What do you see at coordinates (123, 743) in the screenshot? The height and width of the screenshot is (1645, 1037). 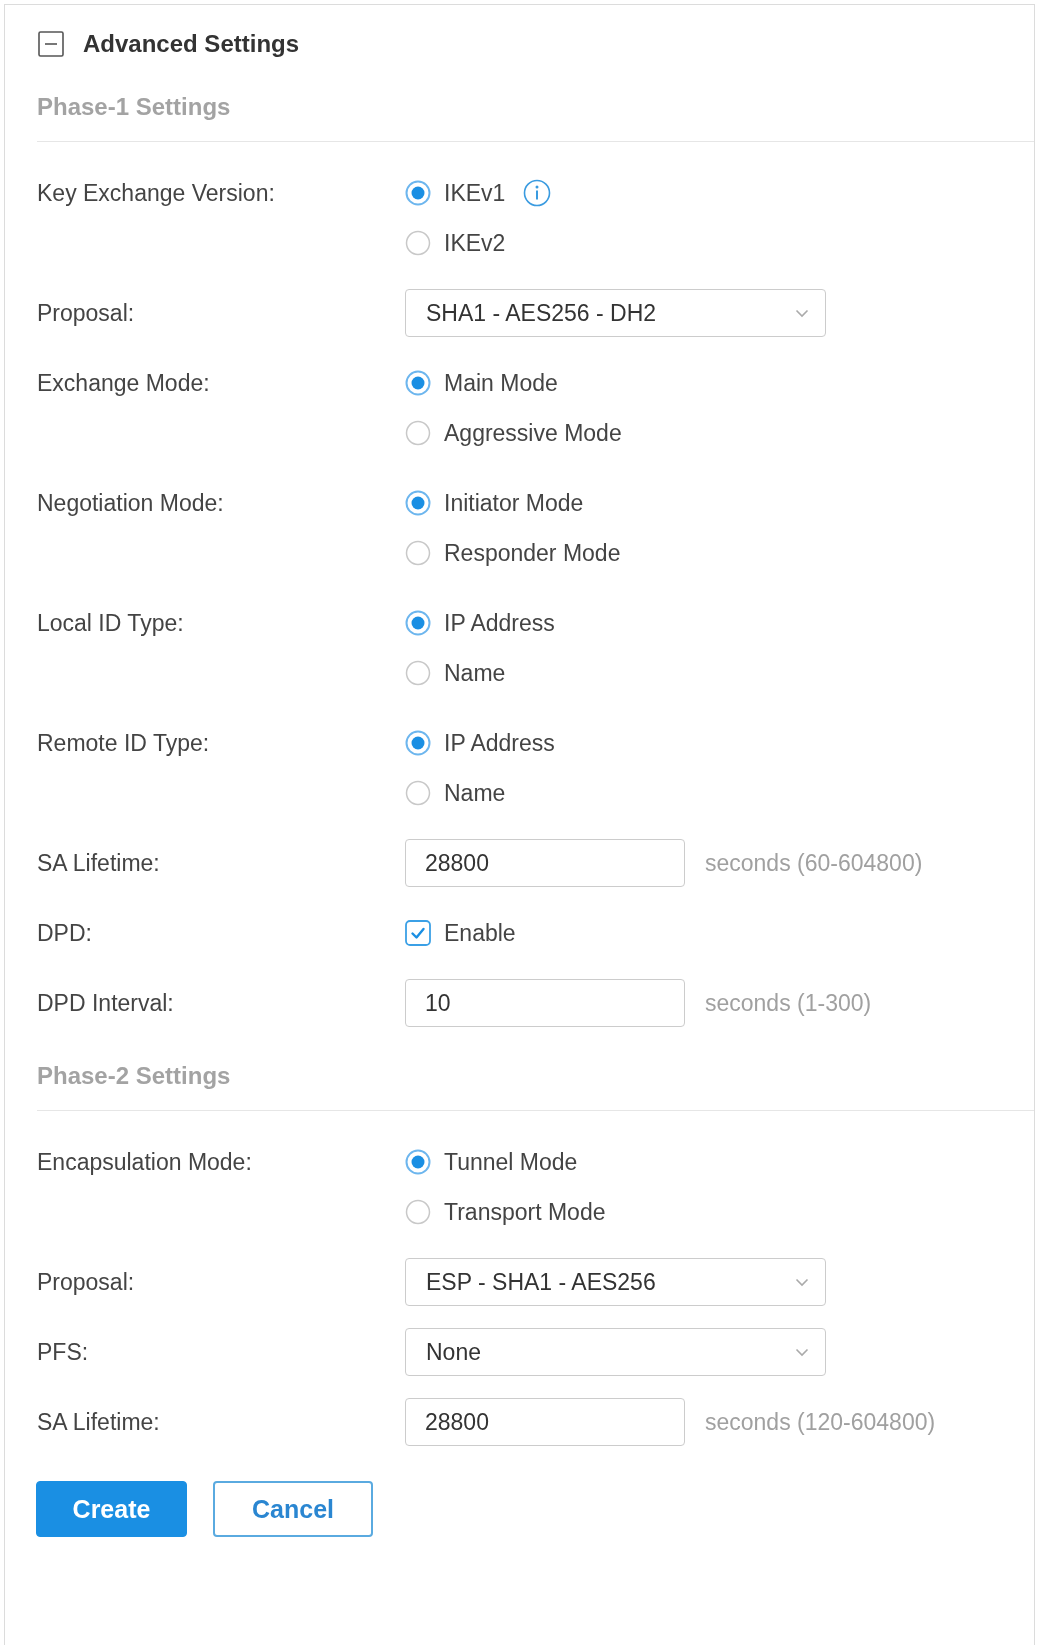 I see `field-label: Remote ID Type:` at bounding box center [123, 743].